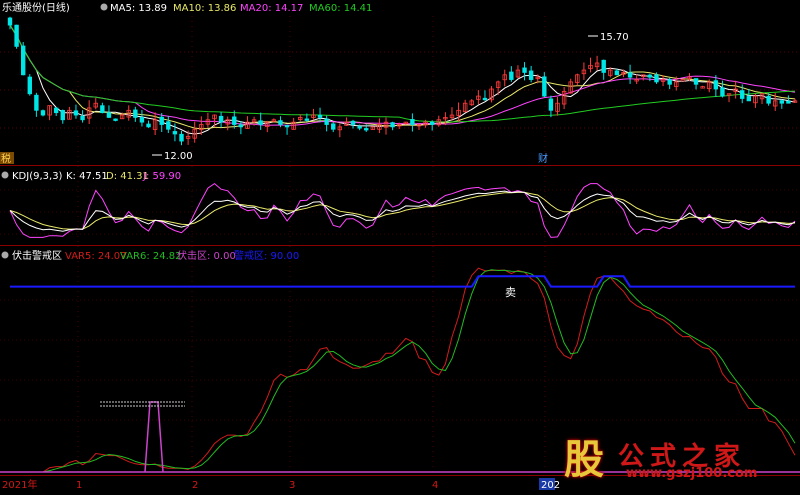 The height and width of the screenshot is (495, 800). What do you see at coordinates (87, 176) in the screenshot?
I see `kdj-k-label: K: 47.51` at bounding box center [87, 176].